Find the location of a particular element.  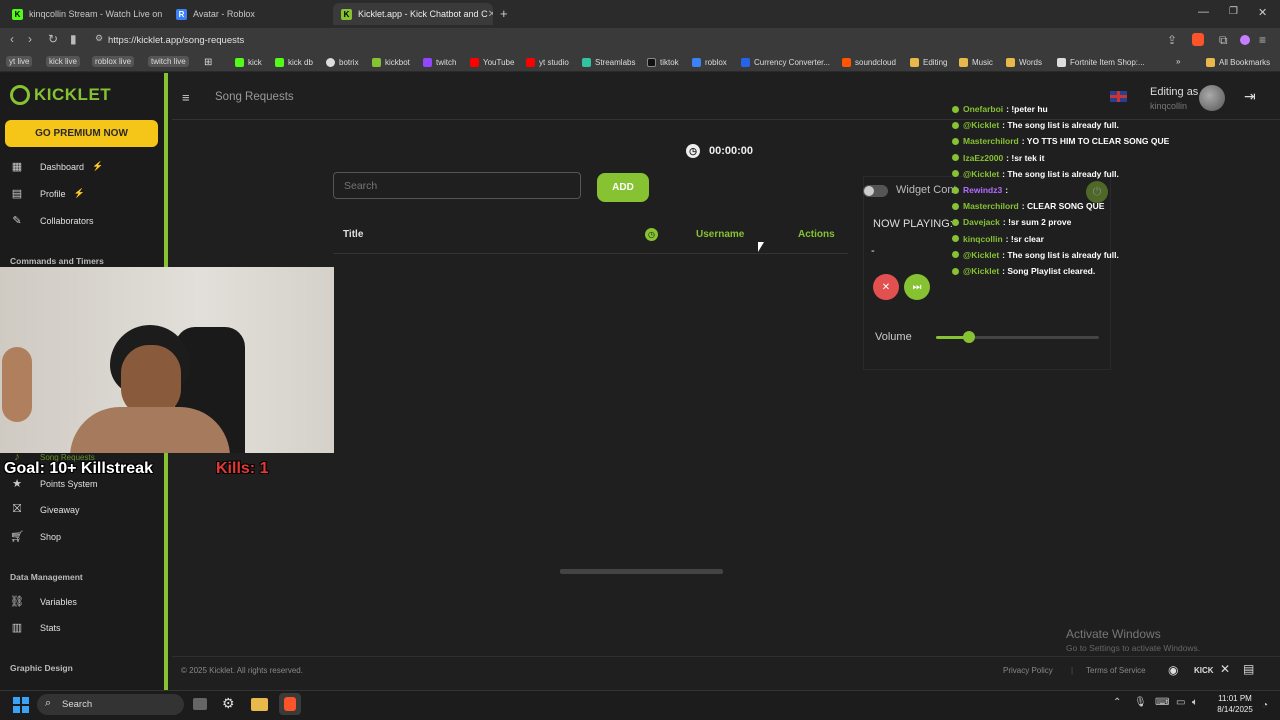

bookmark-folder-music: Music is located at coordinates (976, 62).